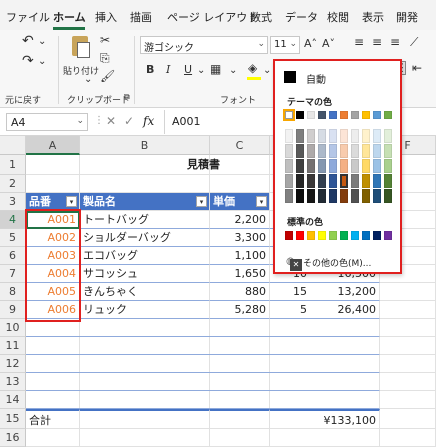  I want to click on function-icon: fx, so click(148, 121).